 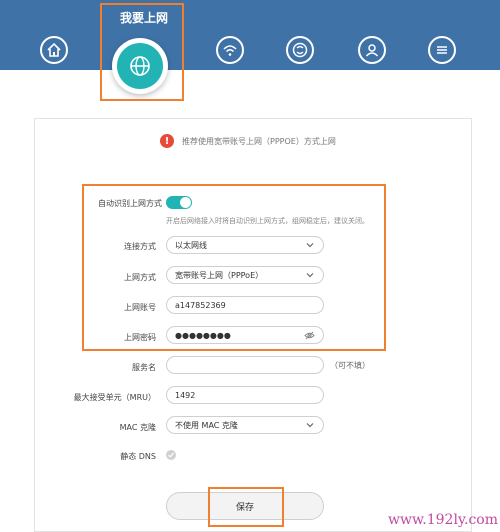 I want to click on account-label: 上网账号, so click(x=140, y=307).